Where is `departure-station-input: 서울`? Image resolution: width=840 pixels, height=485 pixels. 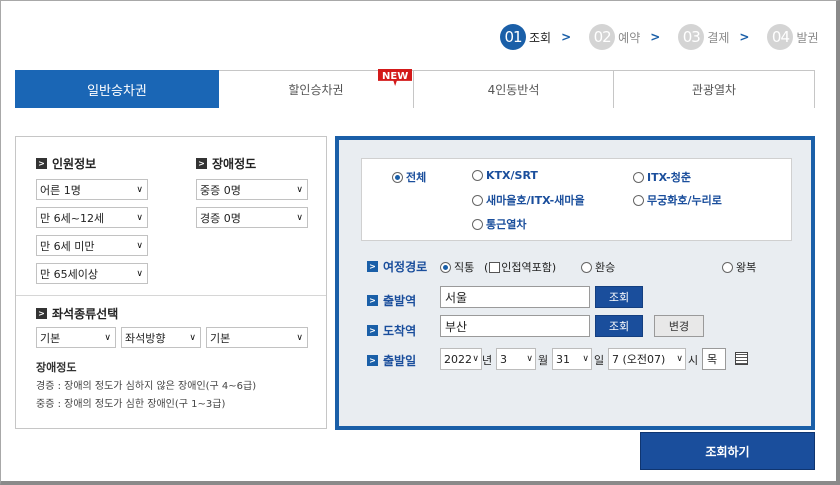 departure-station-input: 서울 is located at coordinates (515, 297).